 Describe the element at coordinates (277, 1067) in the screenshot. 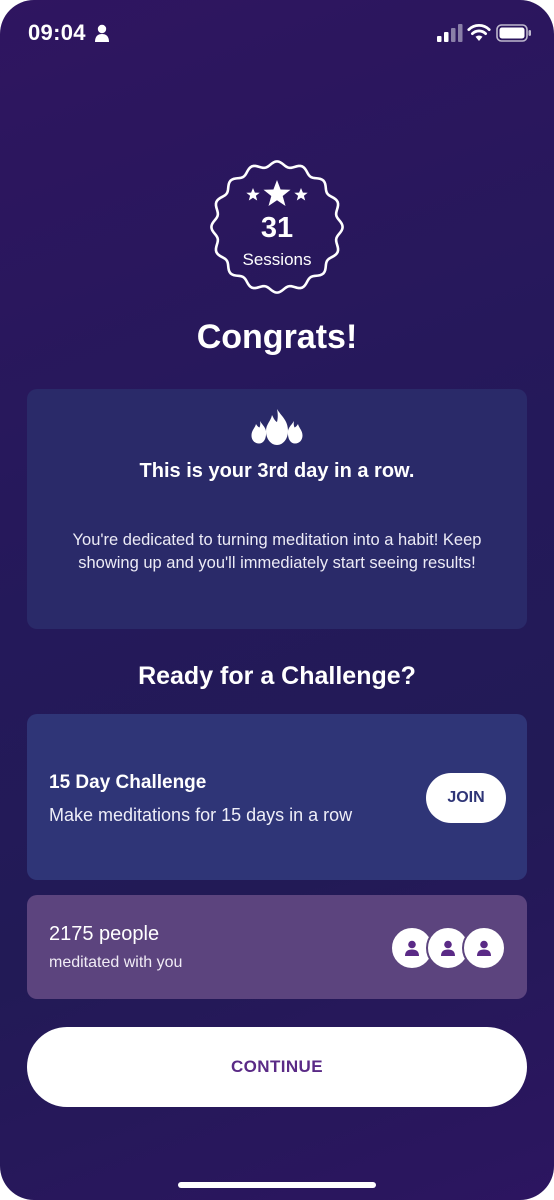

I see `continue-button: CONTINUE` at that location.